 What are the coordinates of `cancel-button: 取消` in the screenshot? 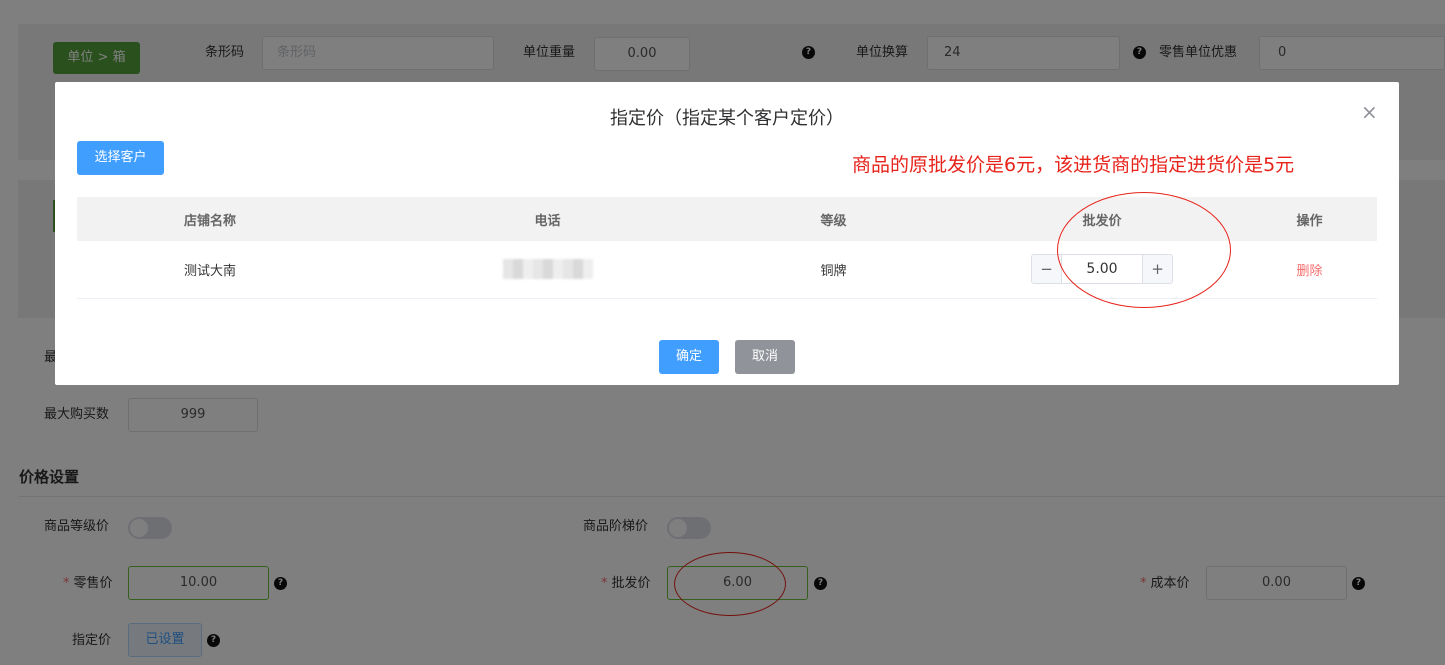 It's located at (765, 357).